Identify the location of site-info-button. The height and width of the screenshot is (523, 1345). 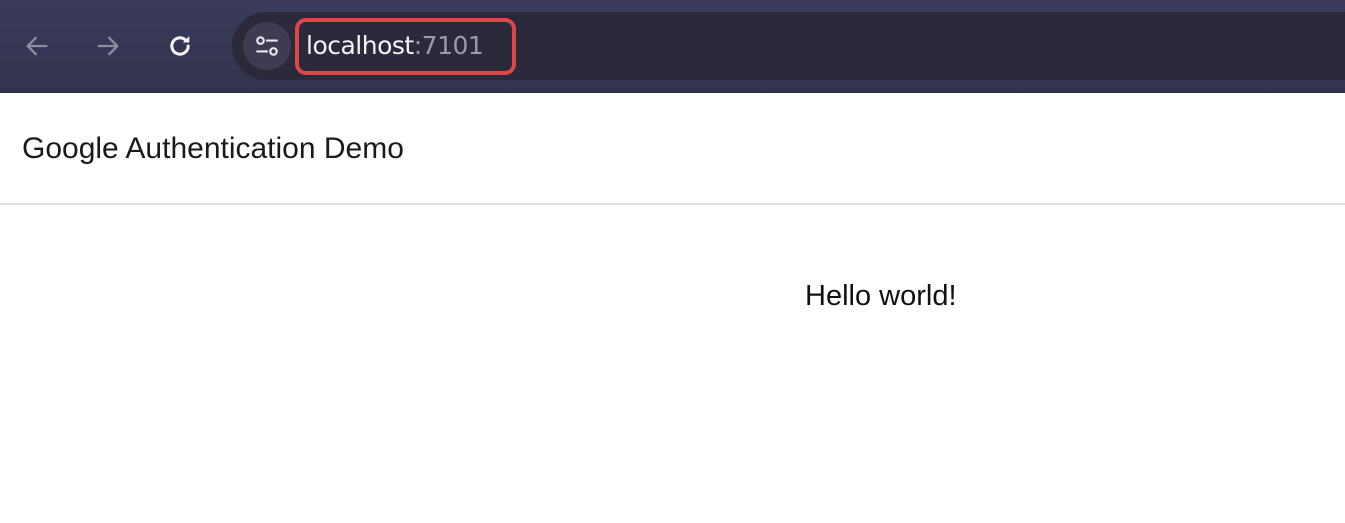
(267, 46).